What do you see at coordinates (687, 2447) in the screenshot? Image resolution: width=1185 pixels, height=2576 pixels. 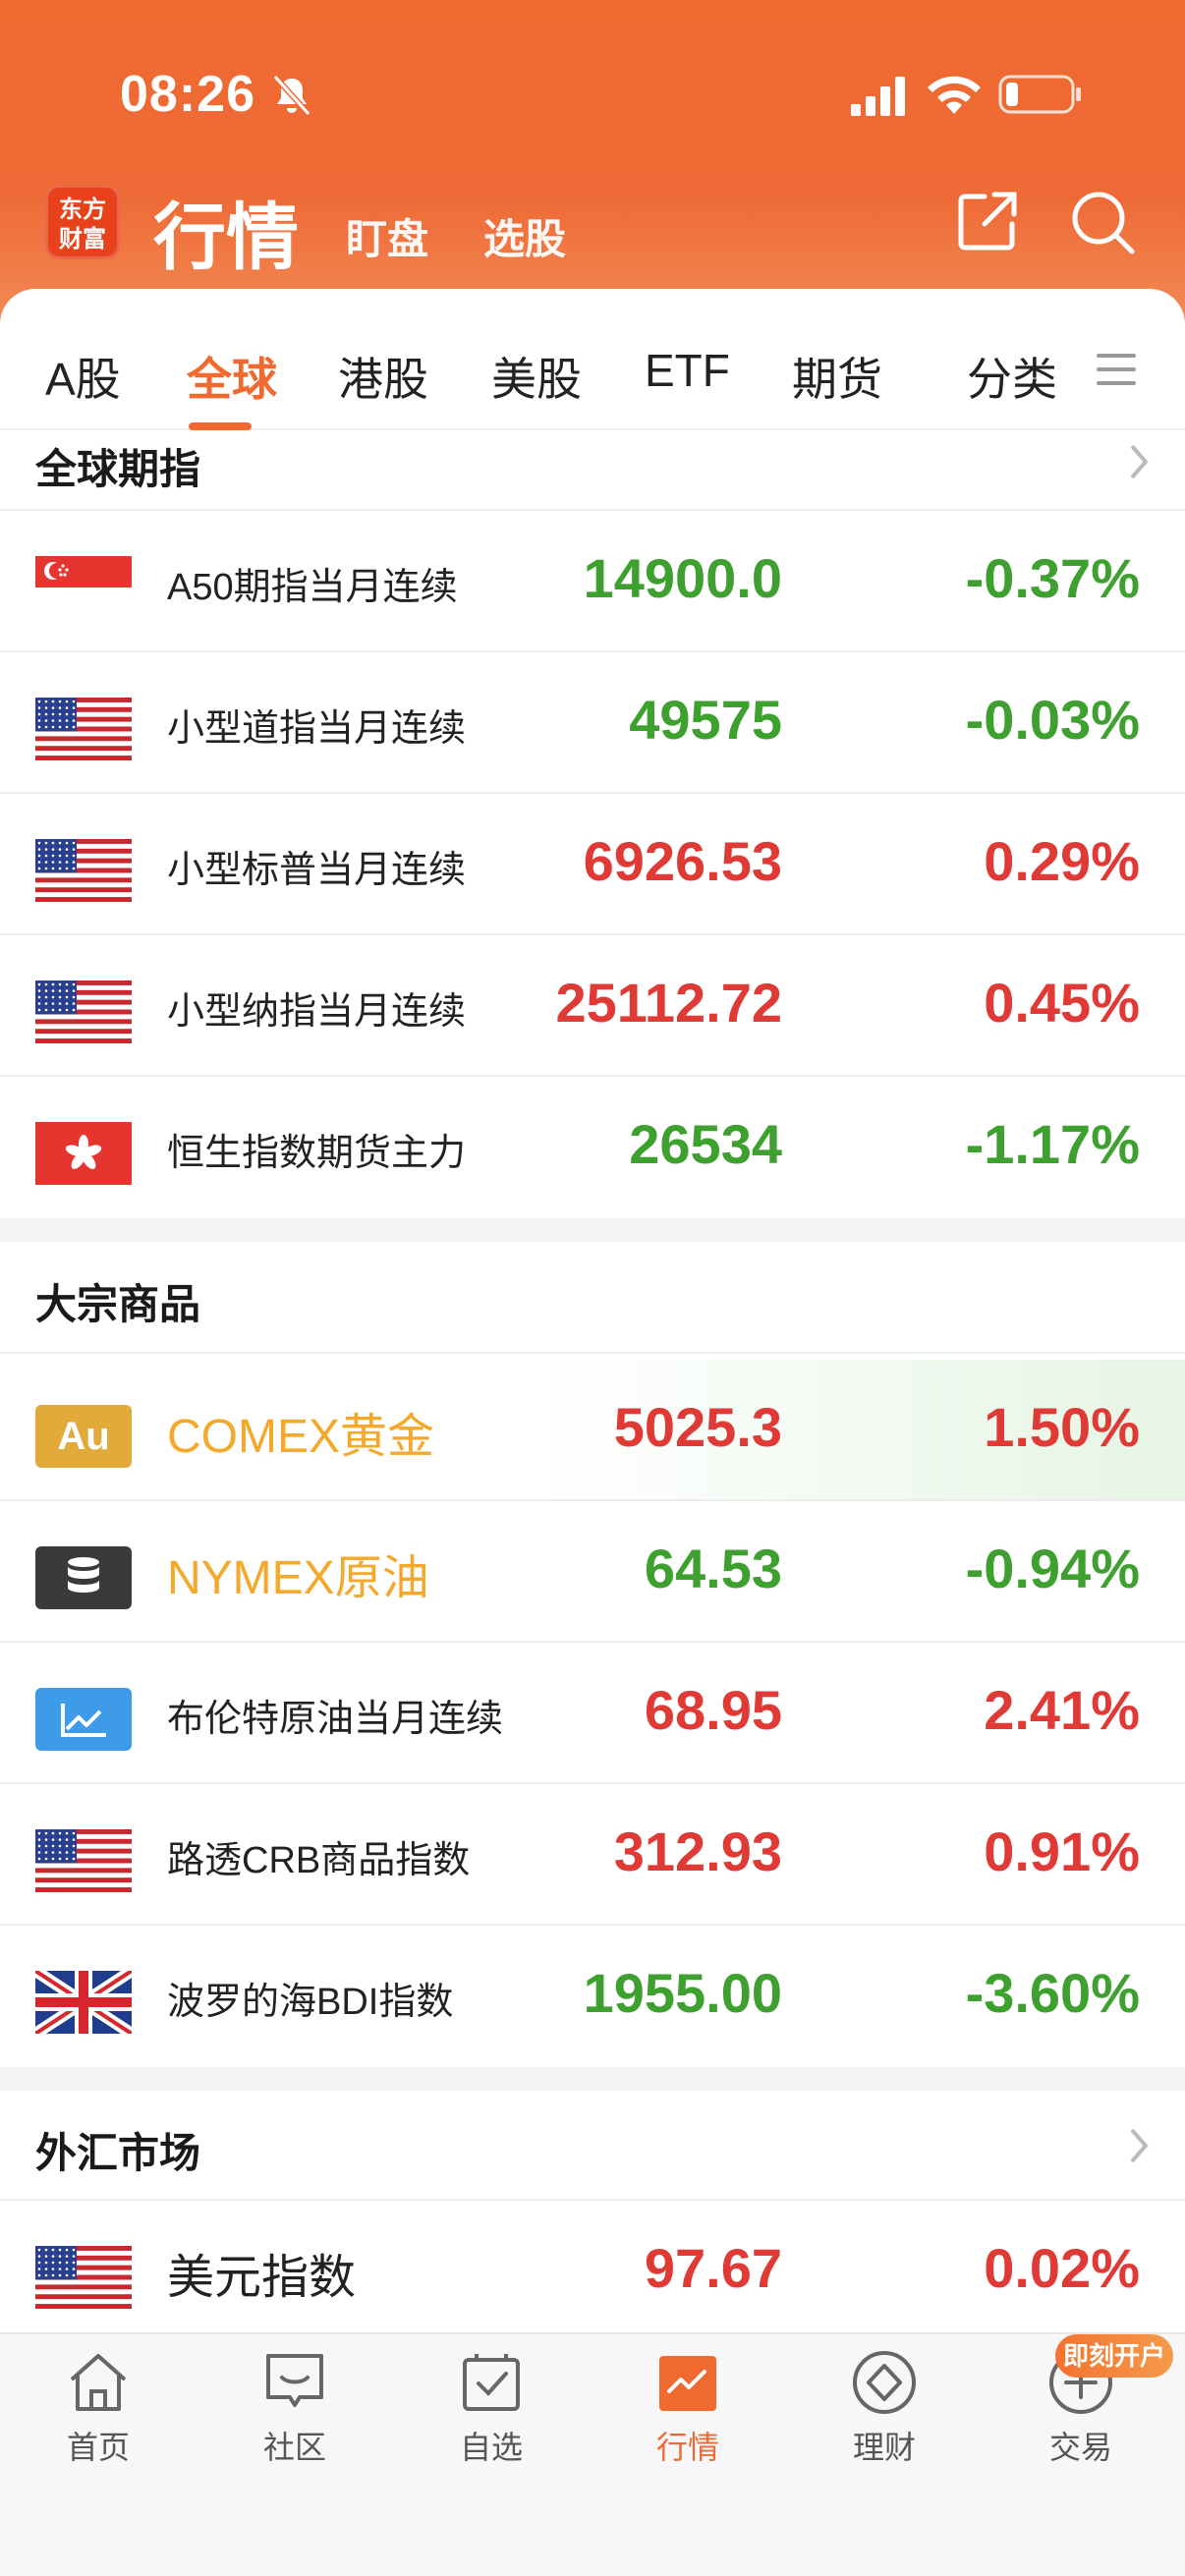 I see `nav-label: 行情` at bounding box center [687, 2447].